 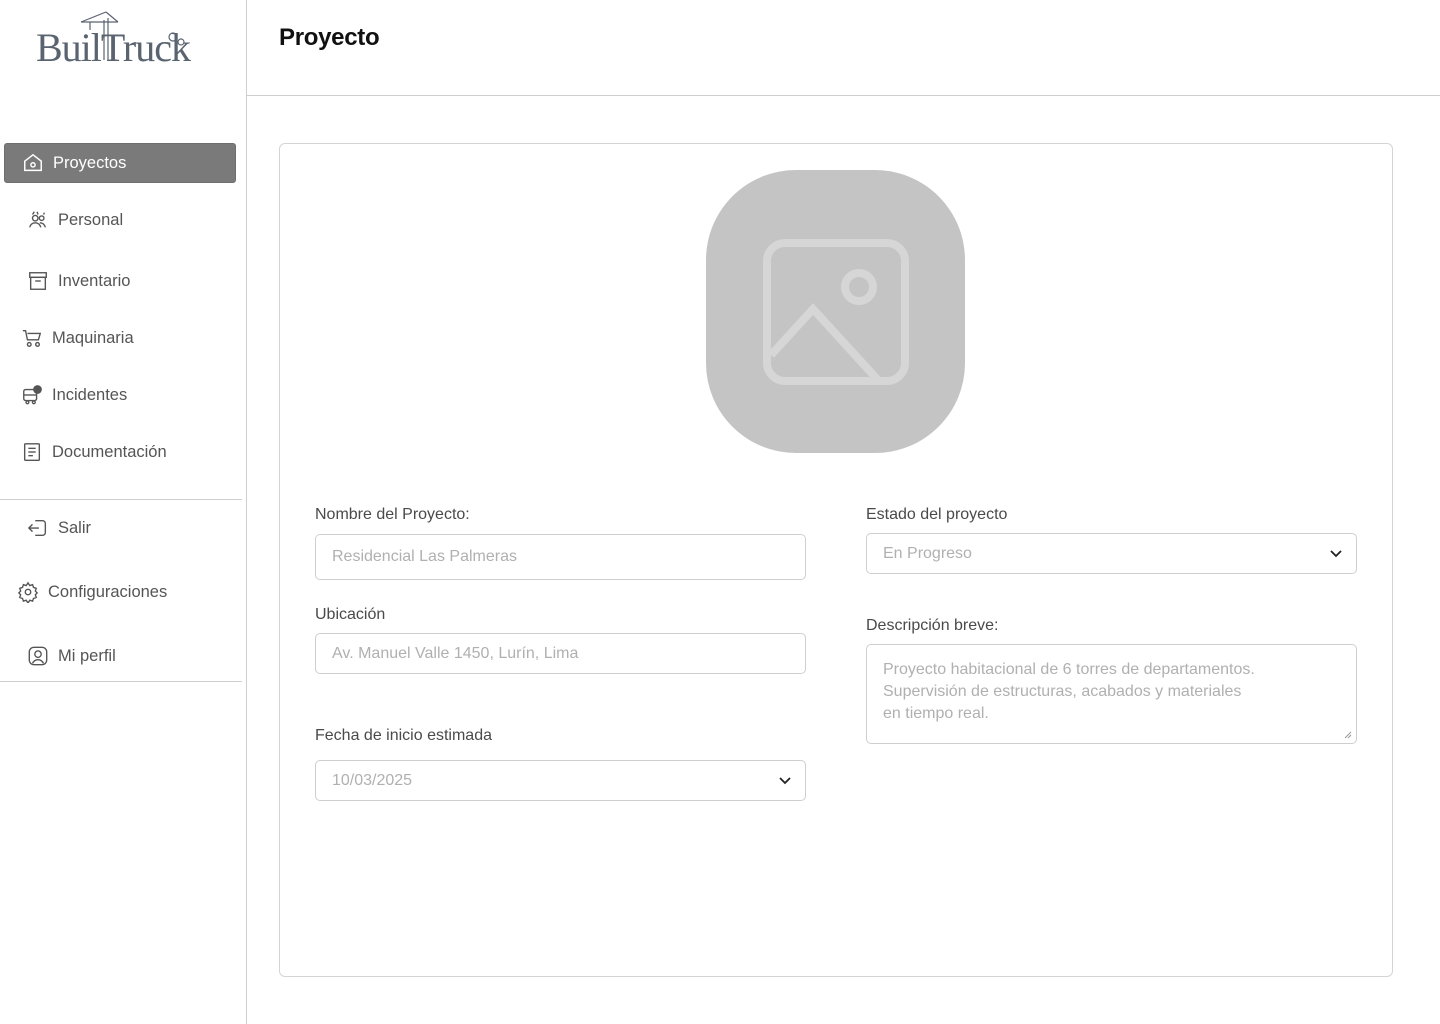 What do you see at coordinates (937, 514) in the screenshot?
I see `status-label: Estado del proyecto` at bounding box center [937, 514].